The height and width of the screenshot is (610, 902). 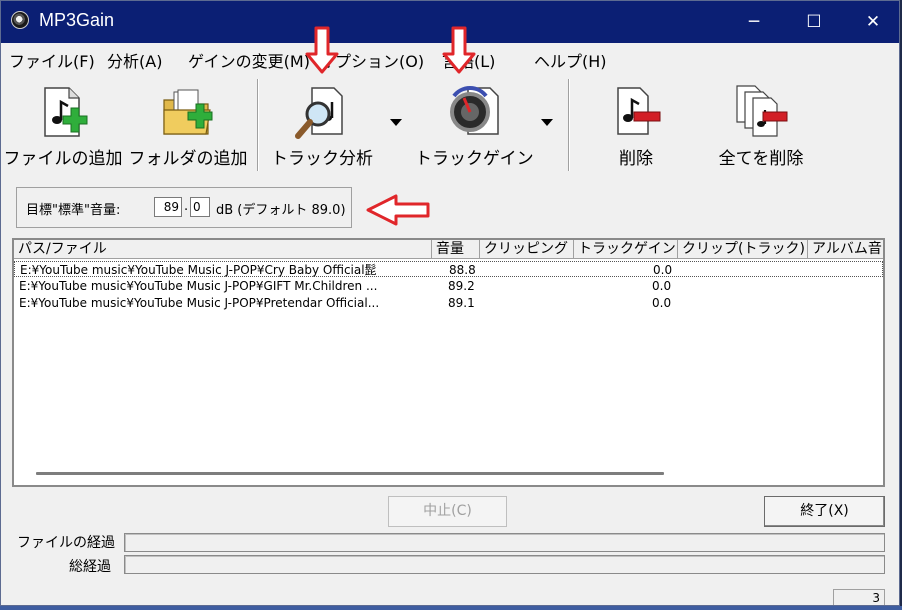 What do you see at coordinates (461, 303) in the screenshot?
I see `row-volume: 89.1` at bounding box center [461, 303].